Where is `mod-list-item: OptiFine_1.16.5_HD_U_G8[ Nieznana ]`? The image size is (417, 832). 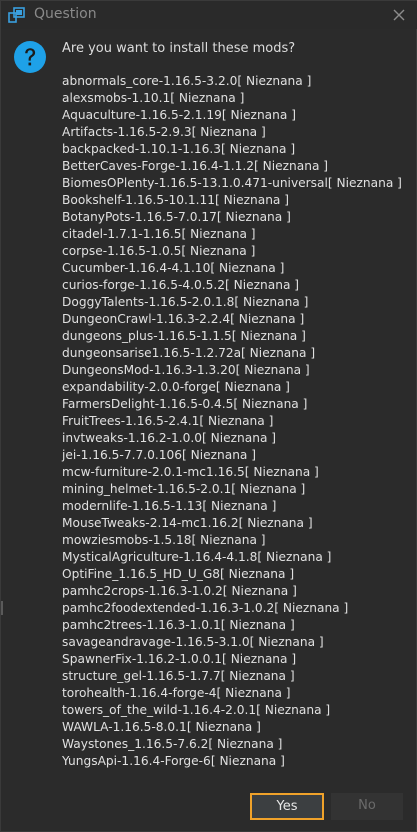
mod-list-item: OptiFine_1.16.5_HD_U_G8[ Nieznana ] is located at coordinates (178, 574).